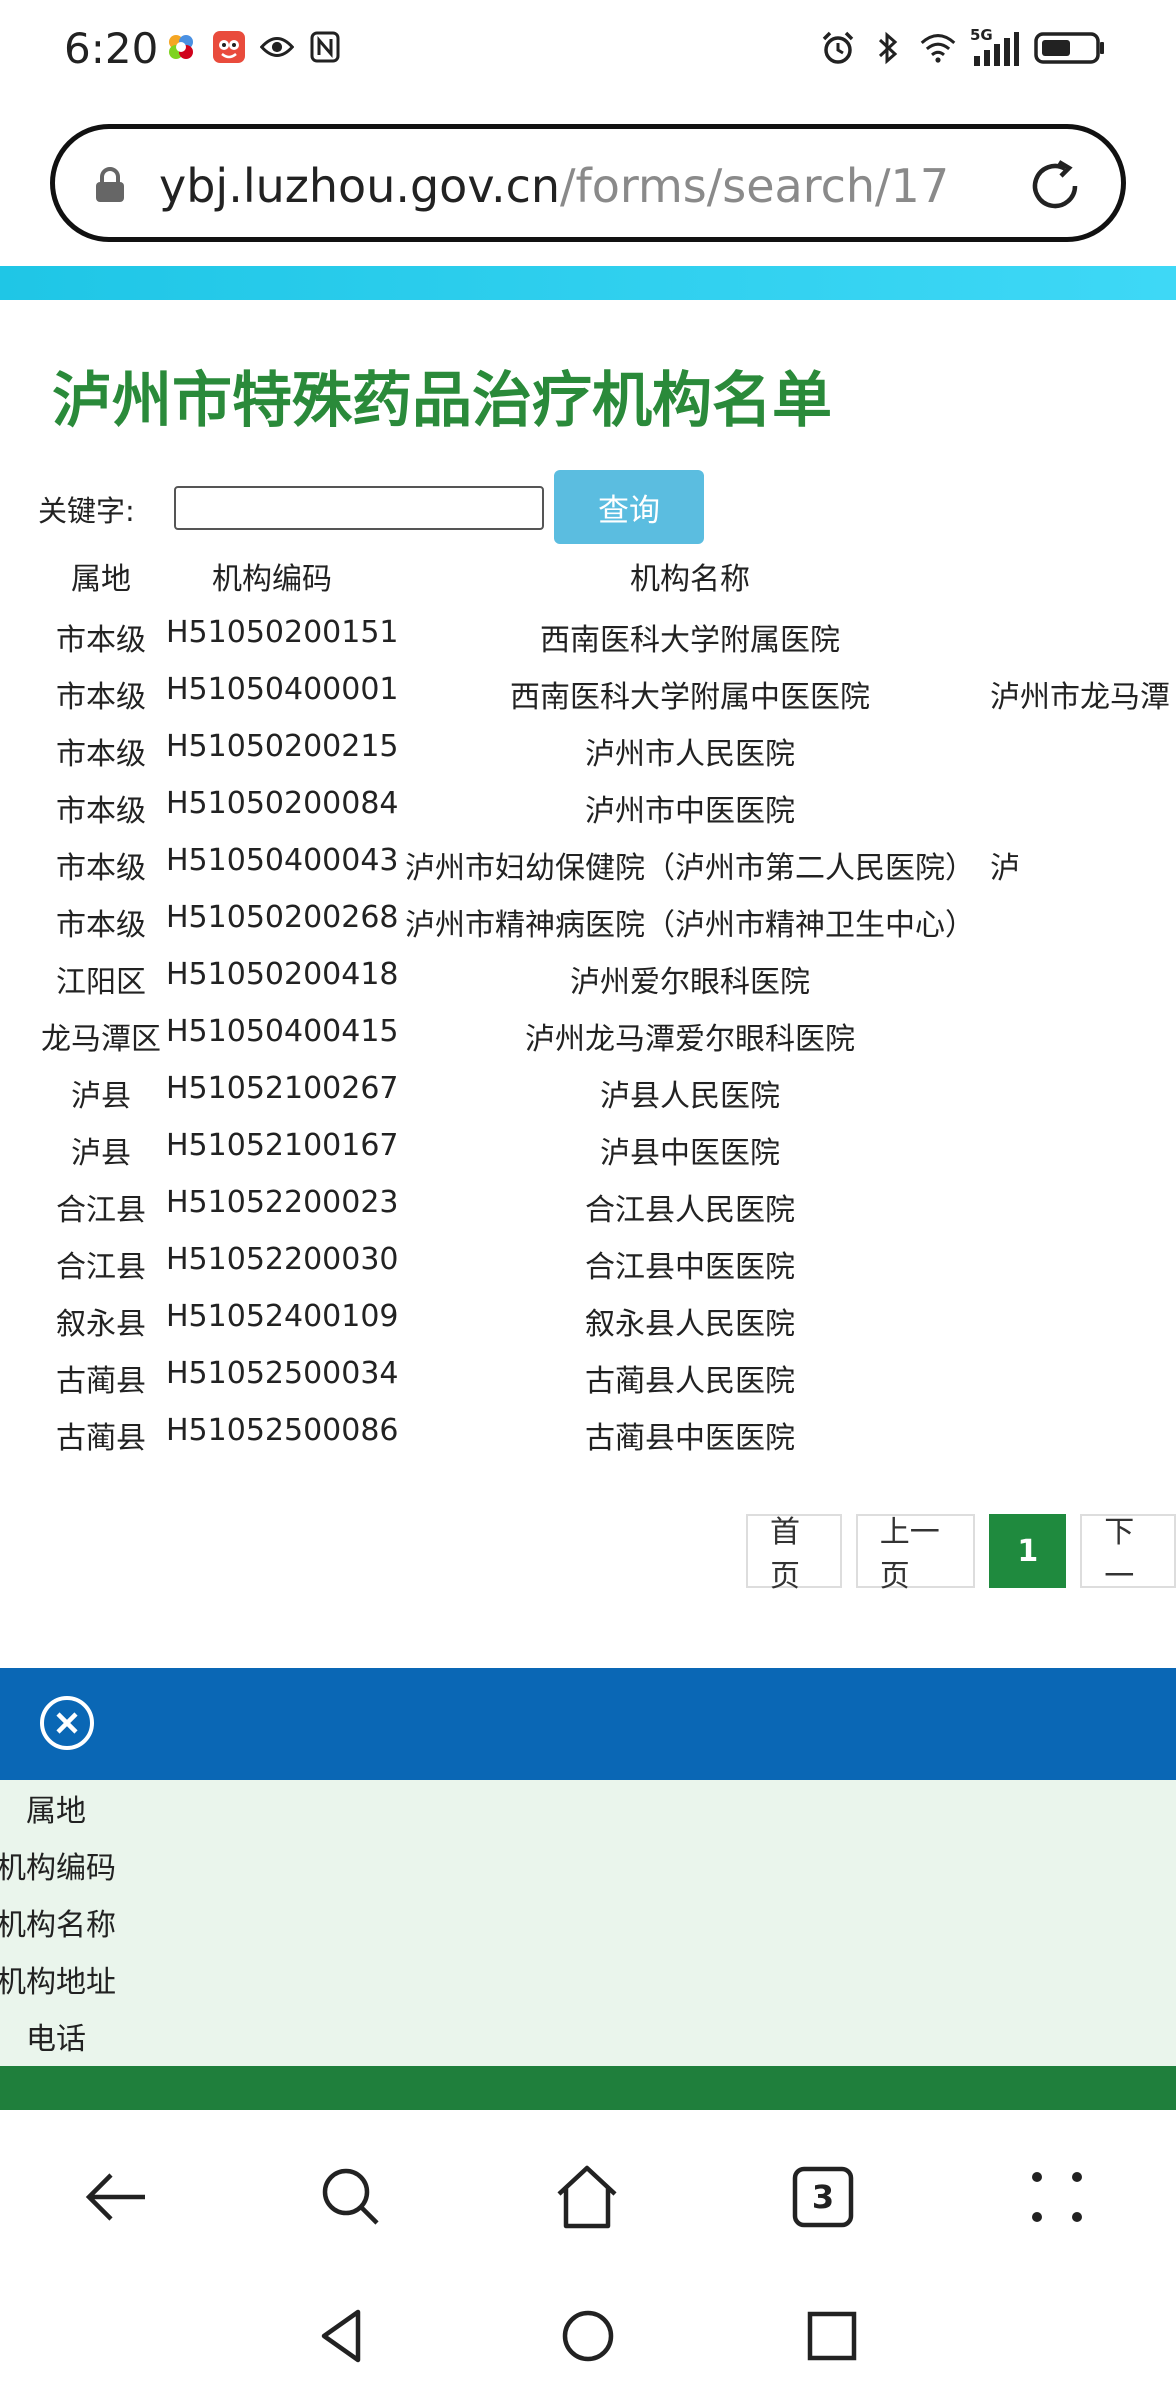  Describe the element at coordinates (690, 1153) in the screenshot. I see `cell-name: 泸县中医医院` at that location.